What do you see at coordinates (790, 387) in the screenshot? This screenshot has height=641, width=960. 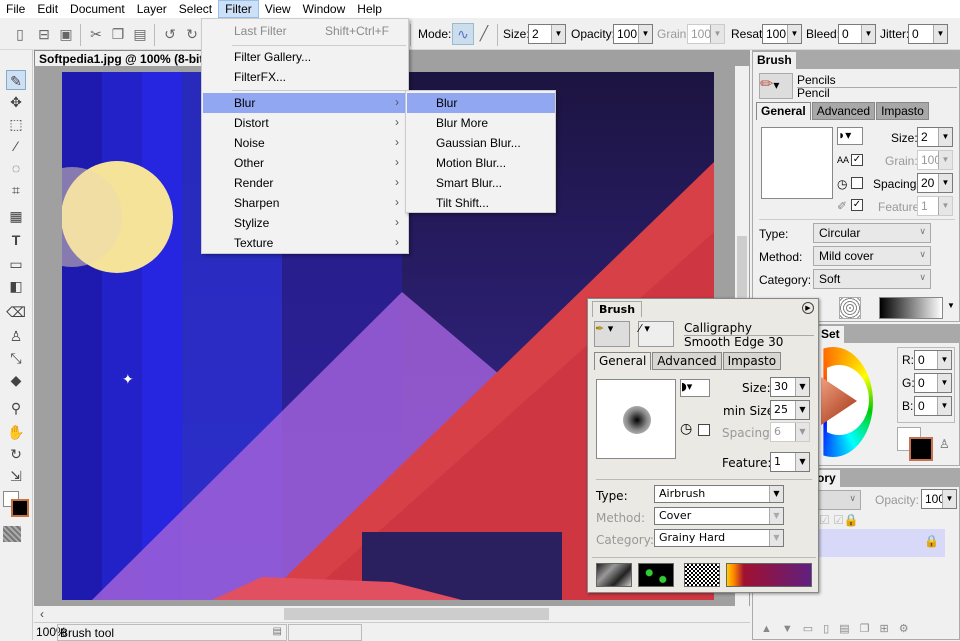 I see `size-field: 30 ▼` at bounding box center [790, 387].